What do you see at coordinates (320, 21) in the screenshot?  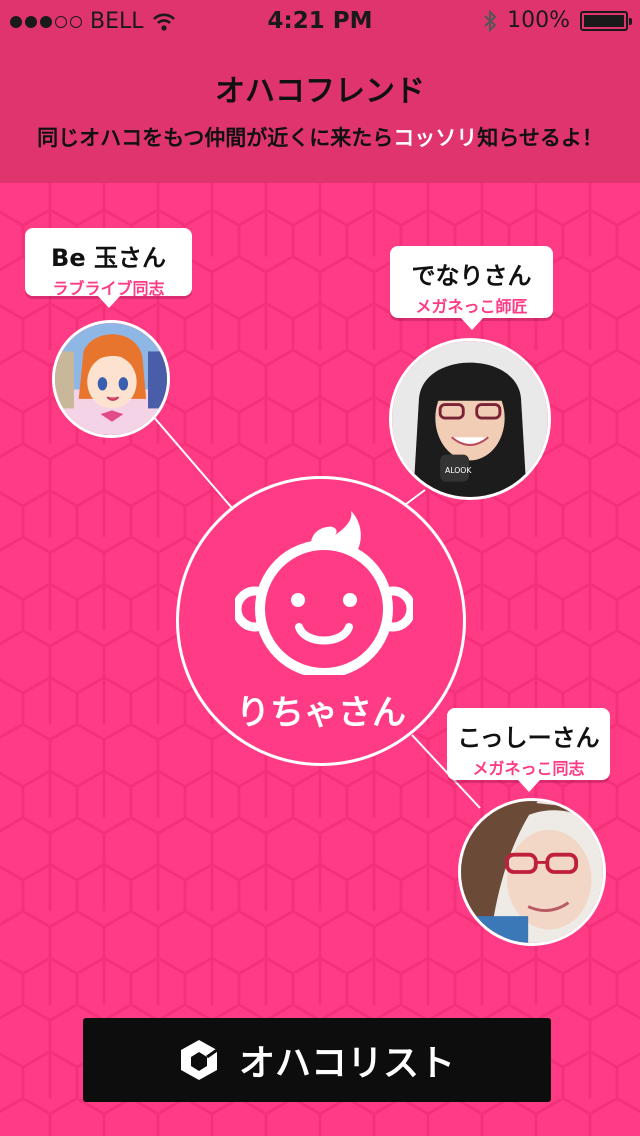 I see `status-bar: BELL 4:21 PM 100%` at bounding box center [320, 21].